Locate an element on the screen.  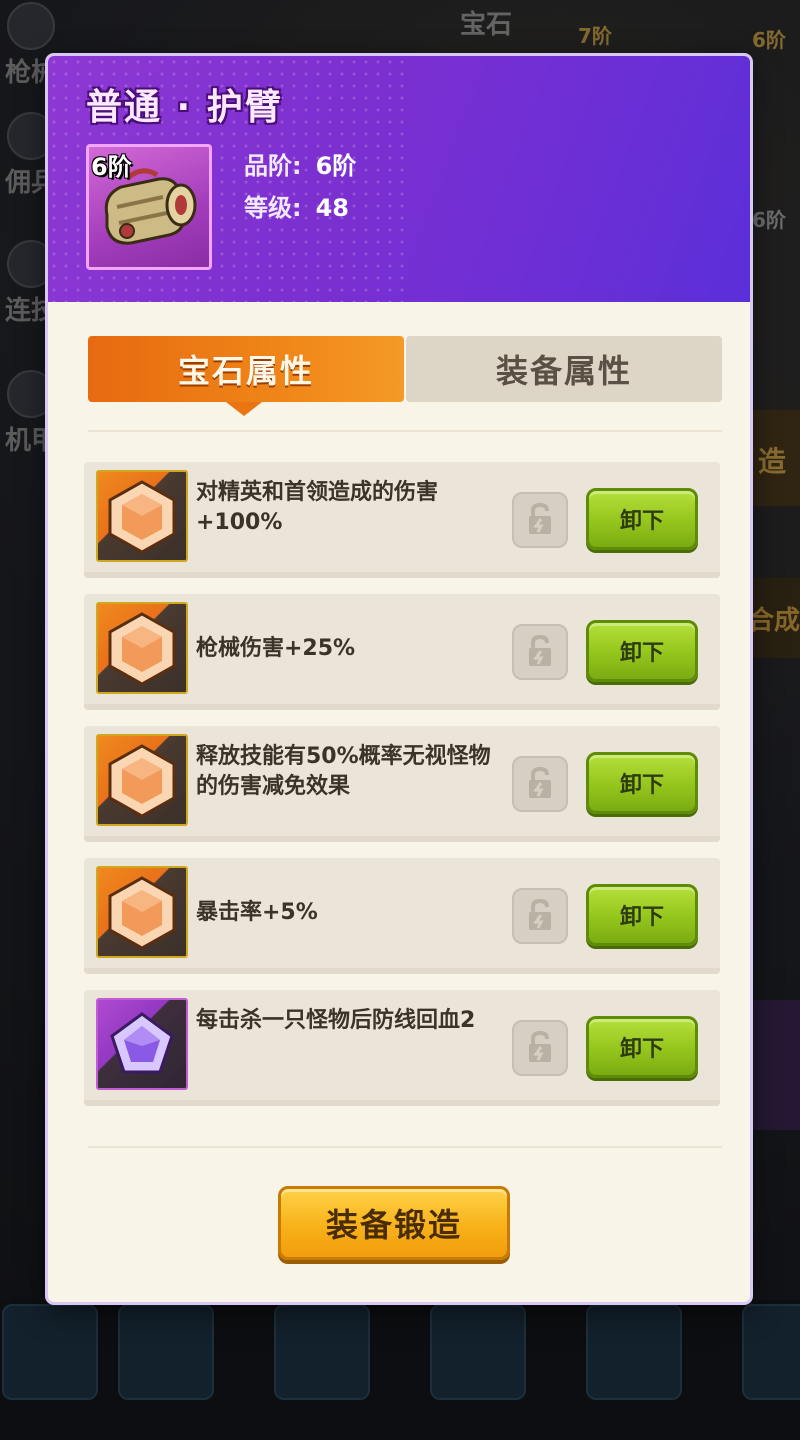
gem-row: 暴击率+5% 卸下 is located at coordinates (402, 916).